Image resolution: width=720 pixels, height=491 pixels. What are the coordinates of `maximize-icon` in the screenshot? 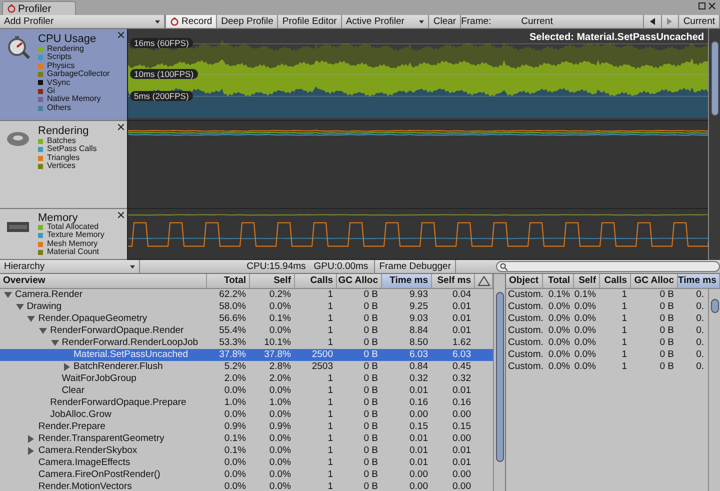 It's located at (702, 6).